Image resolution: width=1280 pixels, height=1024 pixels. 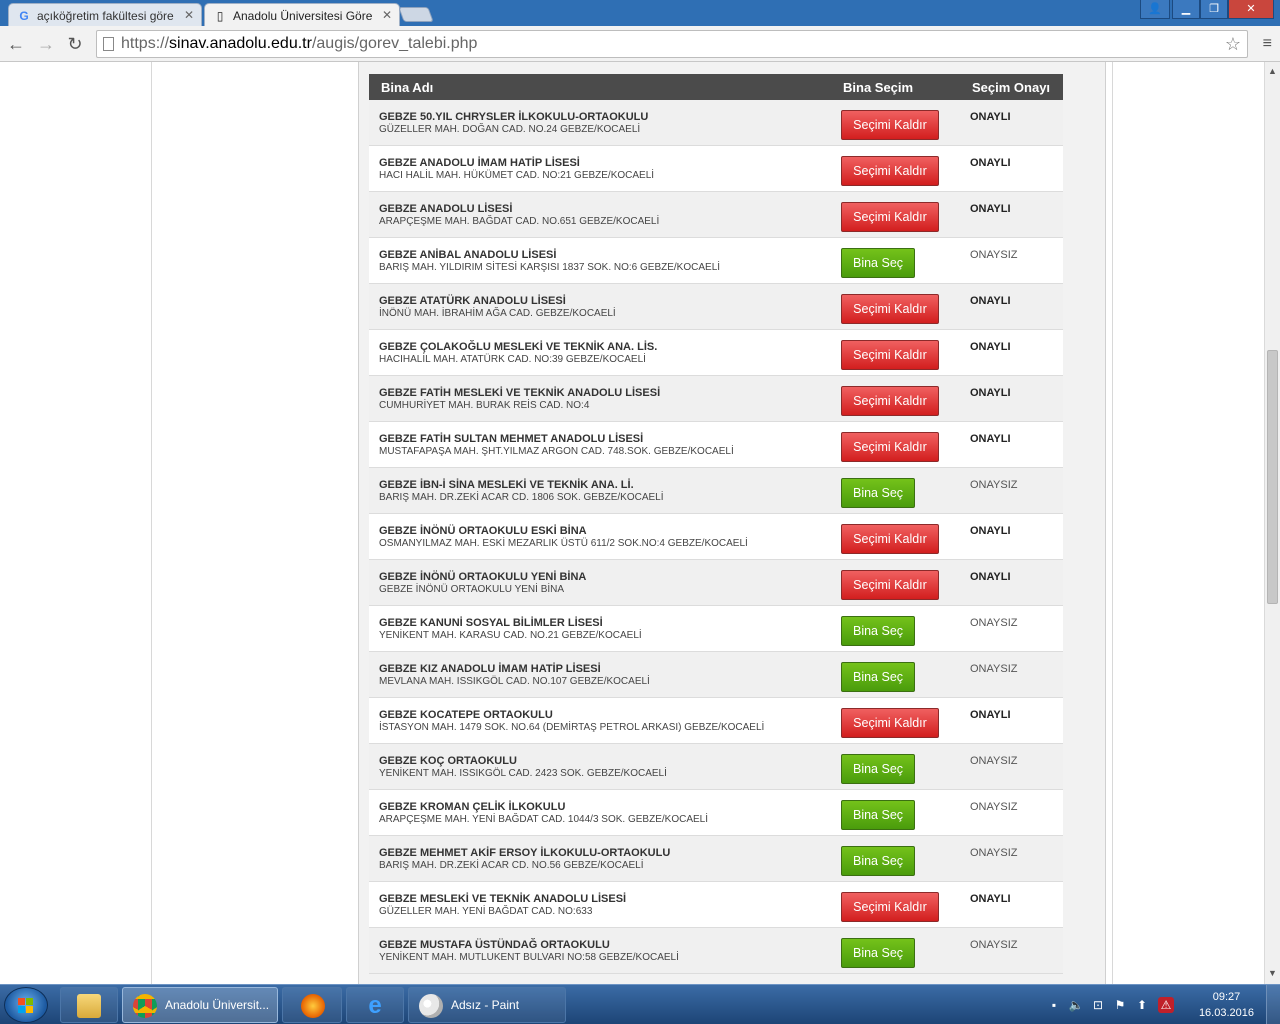 I want to click on menu-icon: ≡, so click(x=1267, y=44).